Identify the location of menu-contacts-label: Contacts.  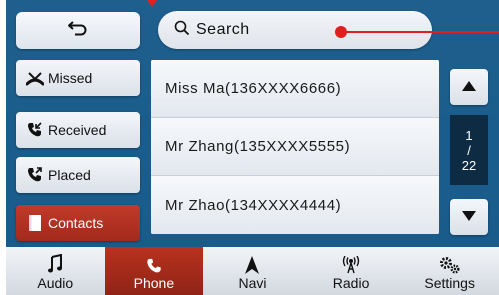
(76, 223).